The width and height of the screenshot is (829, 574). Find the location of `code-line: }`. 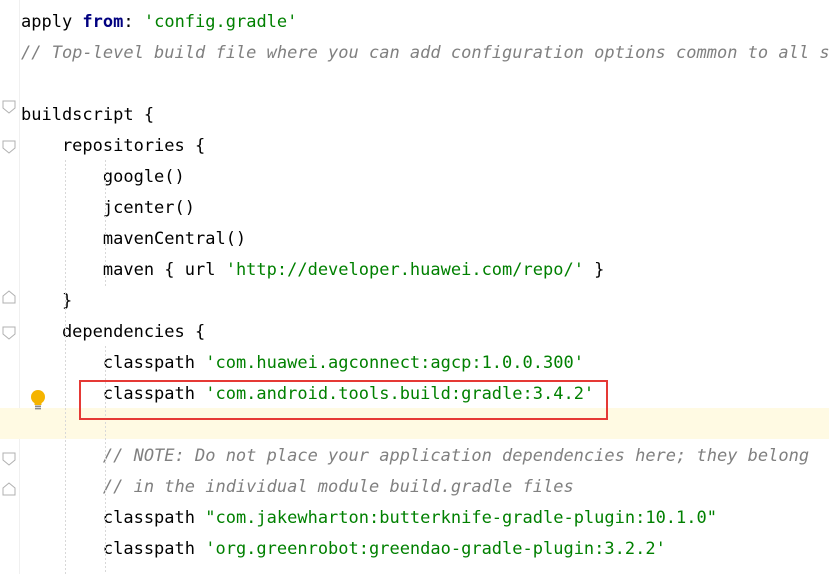

code-line: } is located at coordinates (414, 301).